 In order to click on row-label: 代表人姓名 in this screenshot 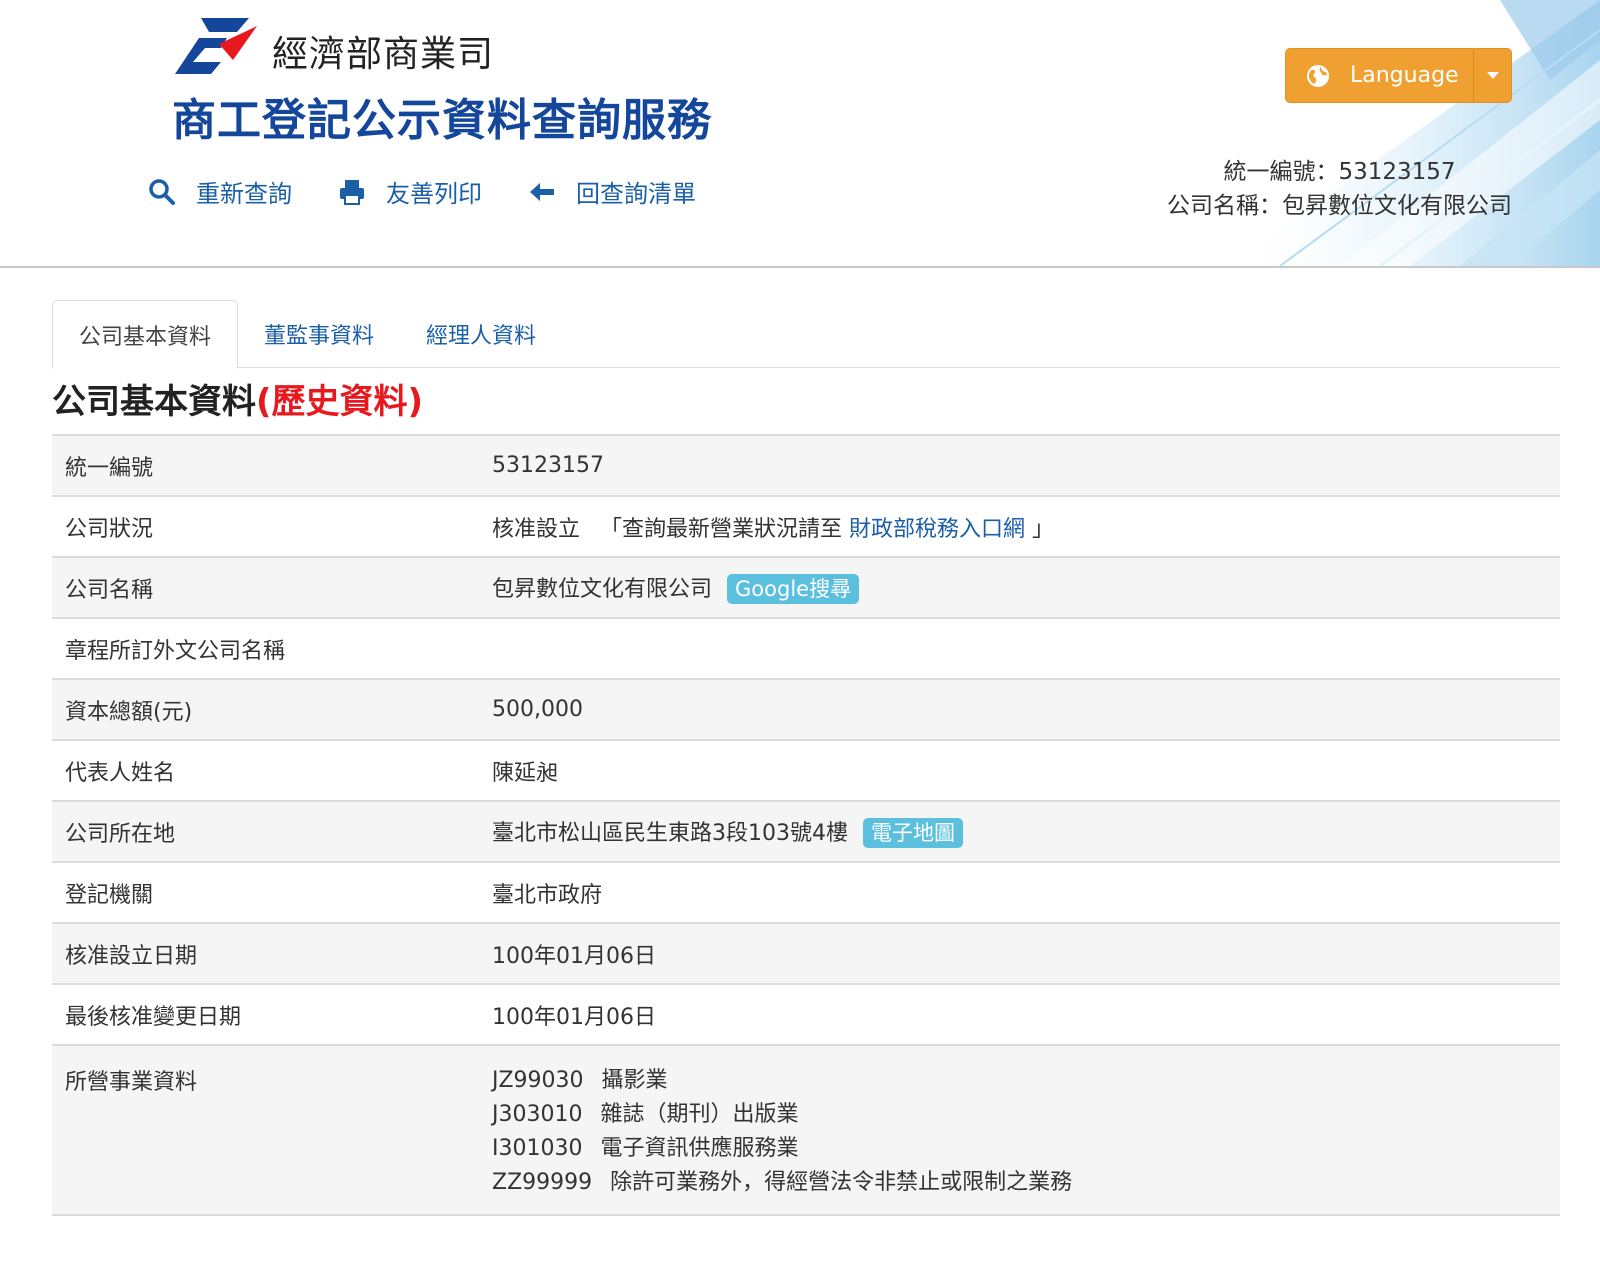, I will do `click(272, 770)`.